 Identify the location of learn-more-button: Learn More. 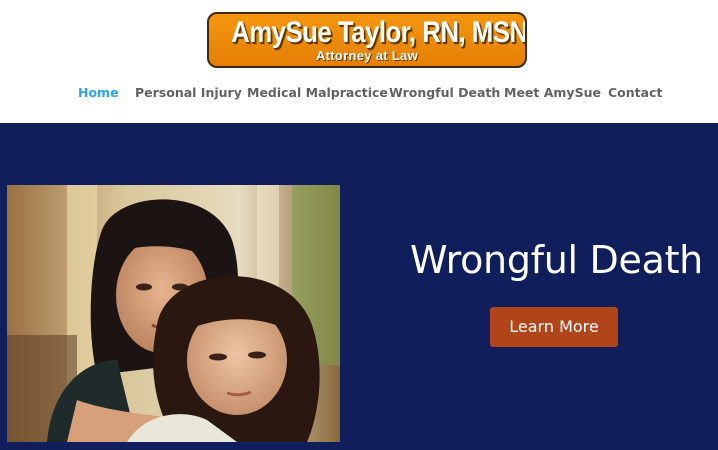
(554, 327).